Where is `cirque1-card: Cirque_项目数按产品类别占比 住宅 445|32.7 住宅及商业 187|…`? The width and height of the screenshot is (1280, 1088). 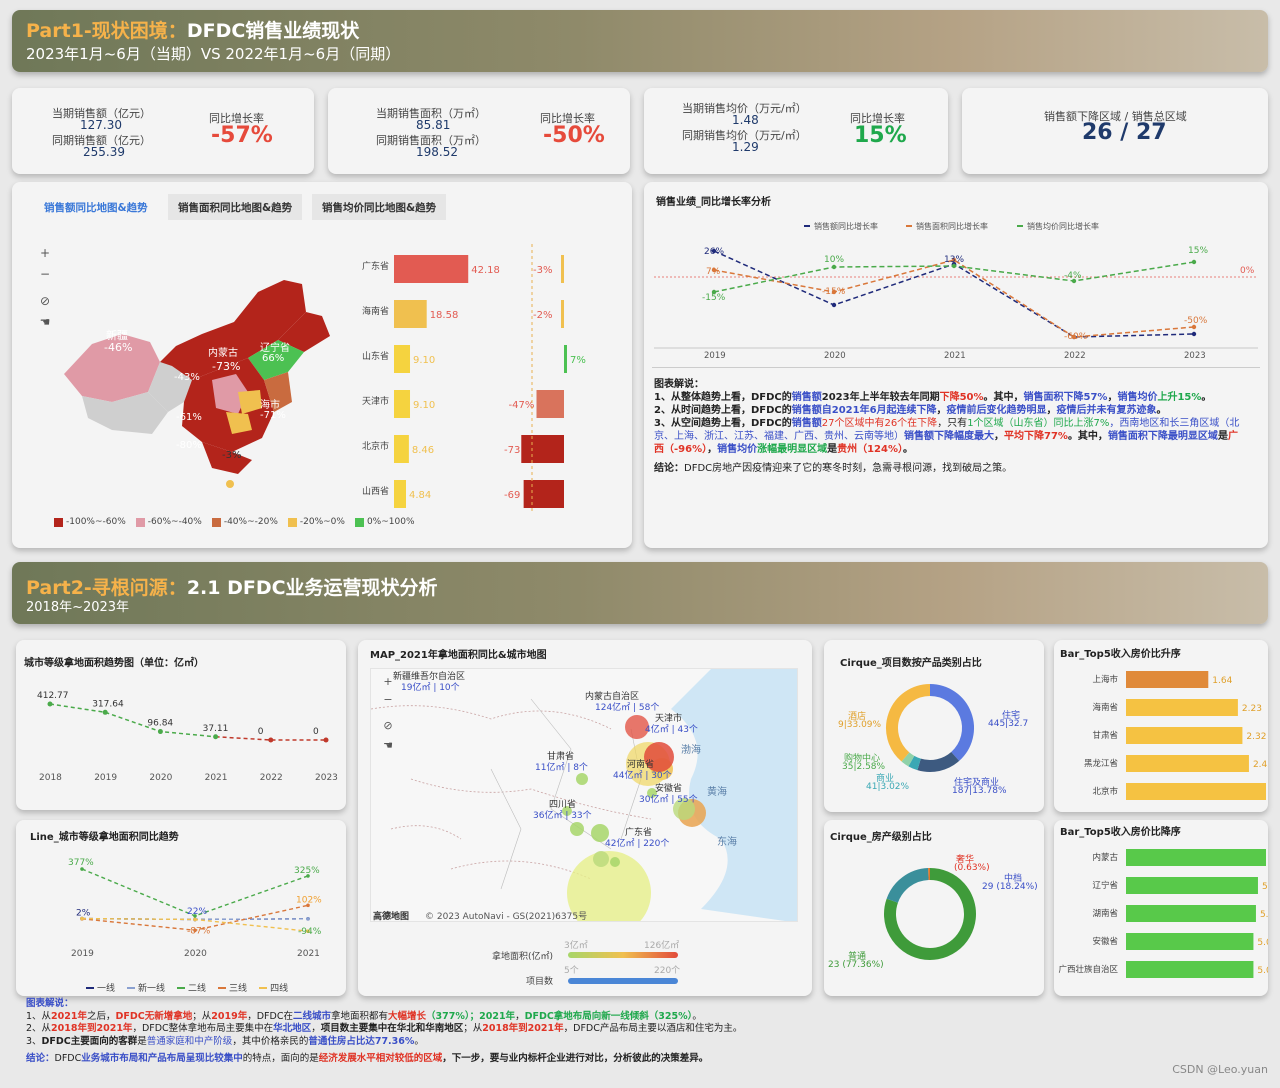 cirque1-card: Cirque_项目数按产品类别占比 住宅 445|32.7 住宅及商业 187|… is located at coordinates (934, 726).